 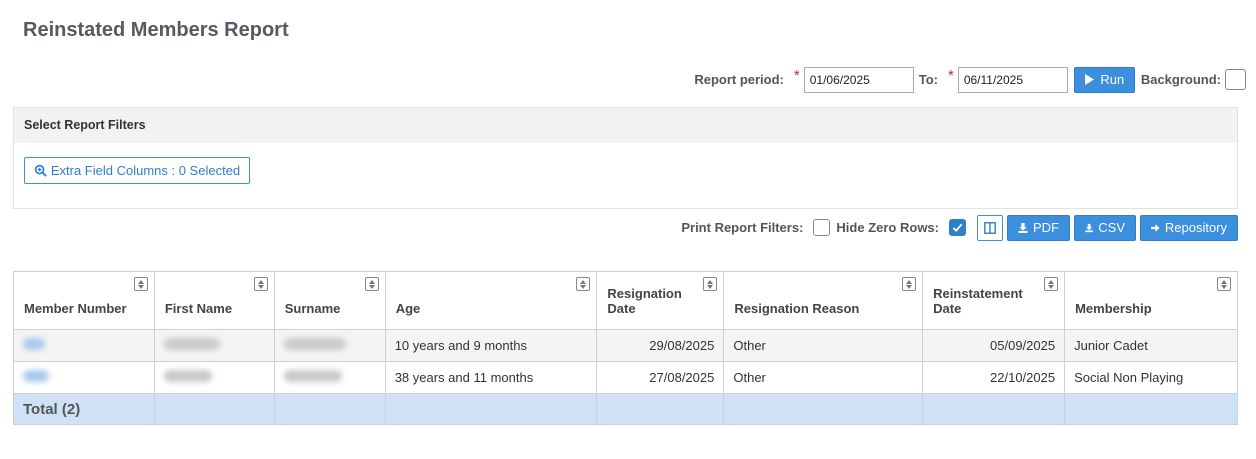 I want to click on background-checkbox, so click(x=1235, y=79).